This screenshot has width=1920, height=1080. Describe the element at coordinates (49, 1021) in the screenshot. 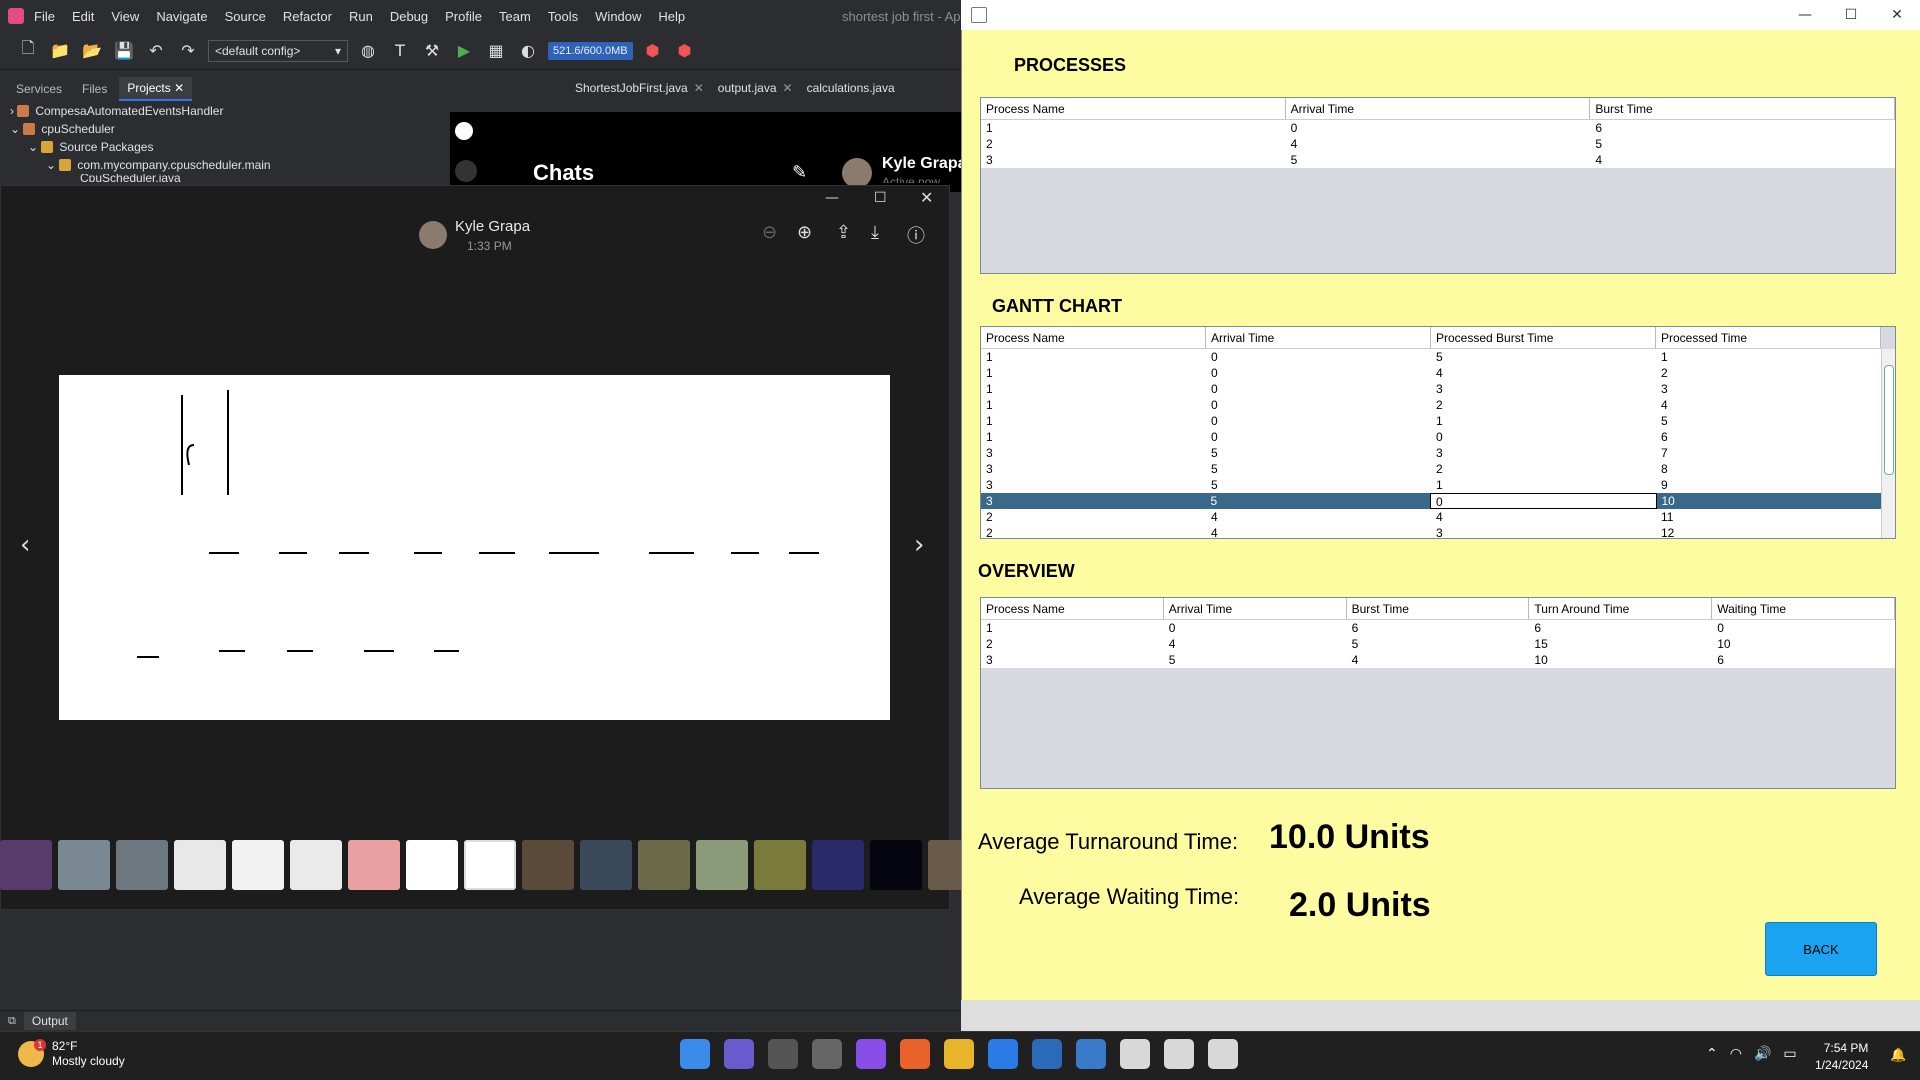

I see `output-tab: Output` at that location.